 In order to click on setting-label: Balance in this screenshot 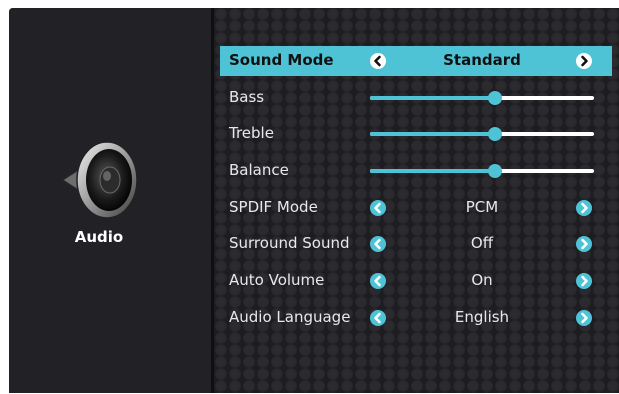, I will do `click(259, 170)`.